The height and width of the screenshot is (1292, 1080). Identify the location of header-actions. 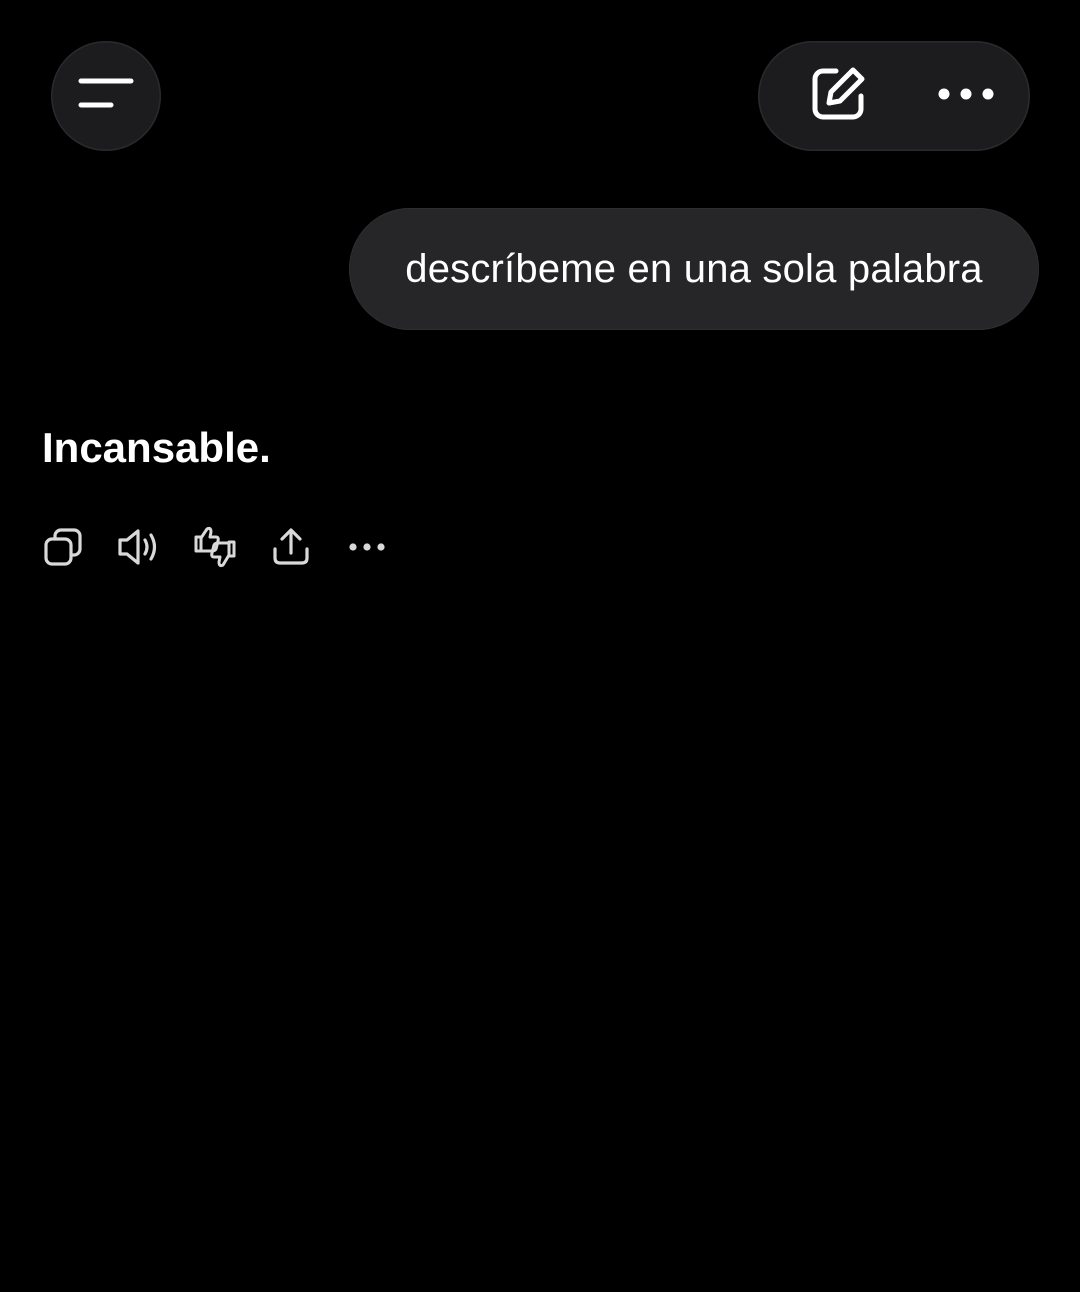
(894, 96).